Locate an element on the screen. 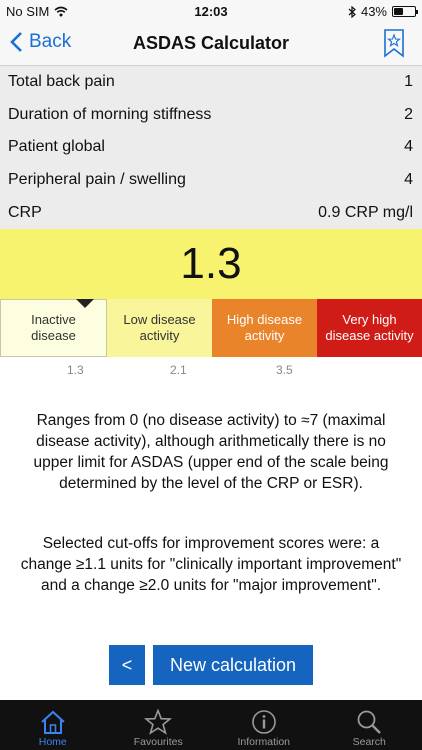 This screenshot has width=422, height=750. info-icon is located at coordinates (263, 722).